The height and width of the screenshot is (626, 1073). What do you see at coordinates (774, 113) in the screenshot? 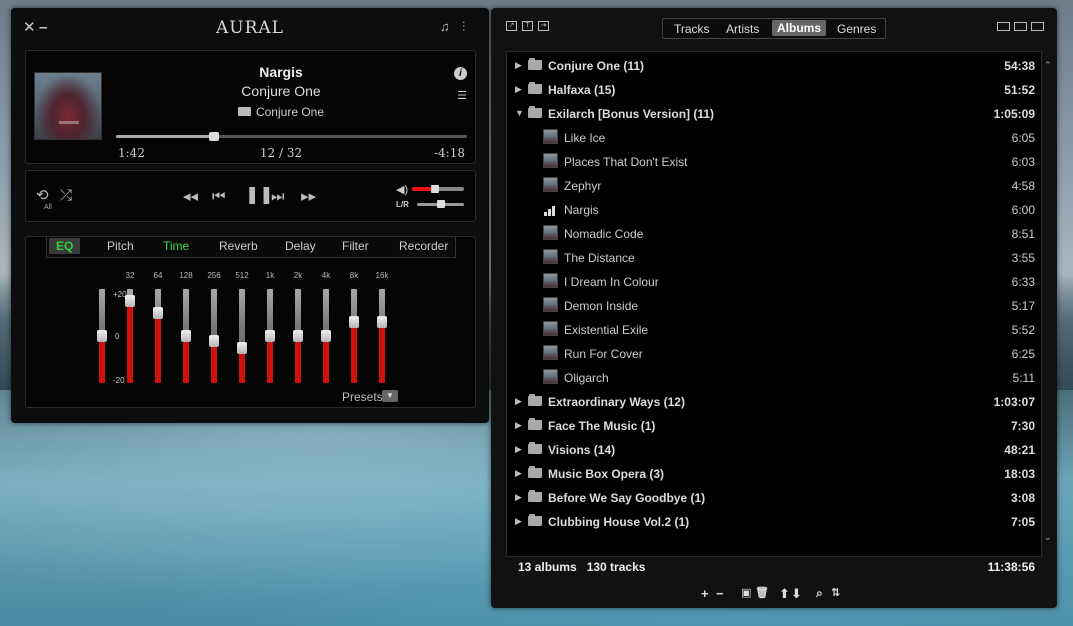
I see `album-row: ▼ Exilarch [Bonus Version] (11) 1:05:09` at bounding box center [774, 113].